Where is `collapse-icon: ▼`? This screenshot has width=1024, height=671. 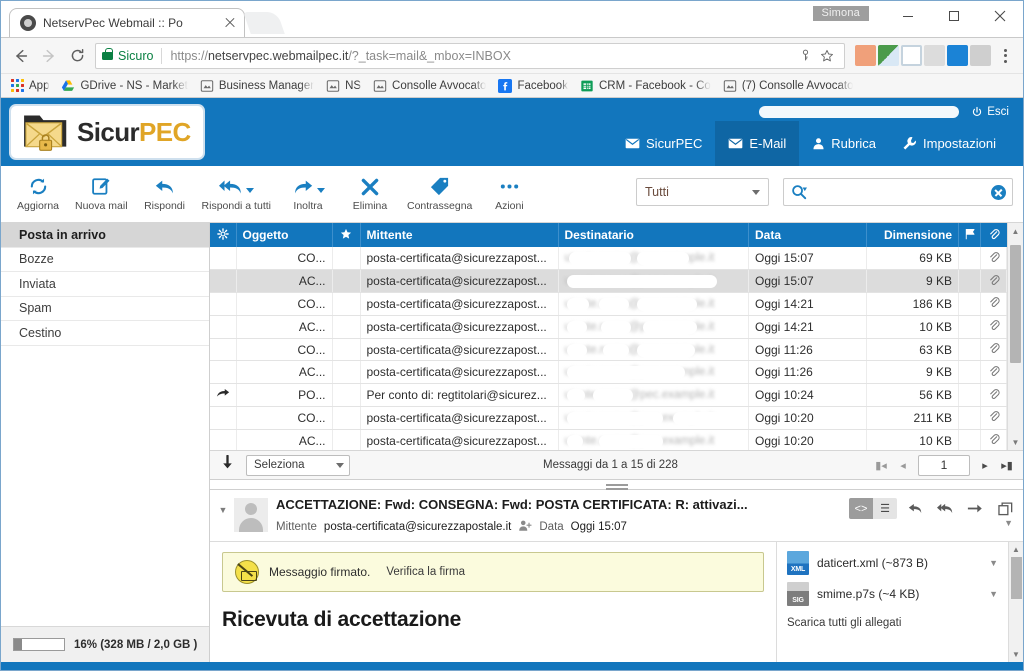 collapse-icon: ▼ is located at coordinates (223, 505).